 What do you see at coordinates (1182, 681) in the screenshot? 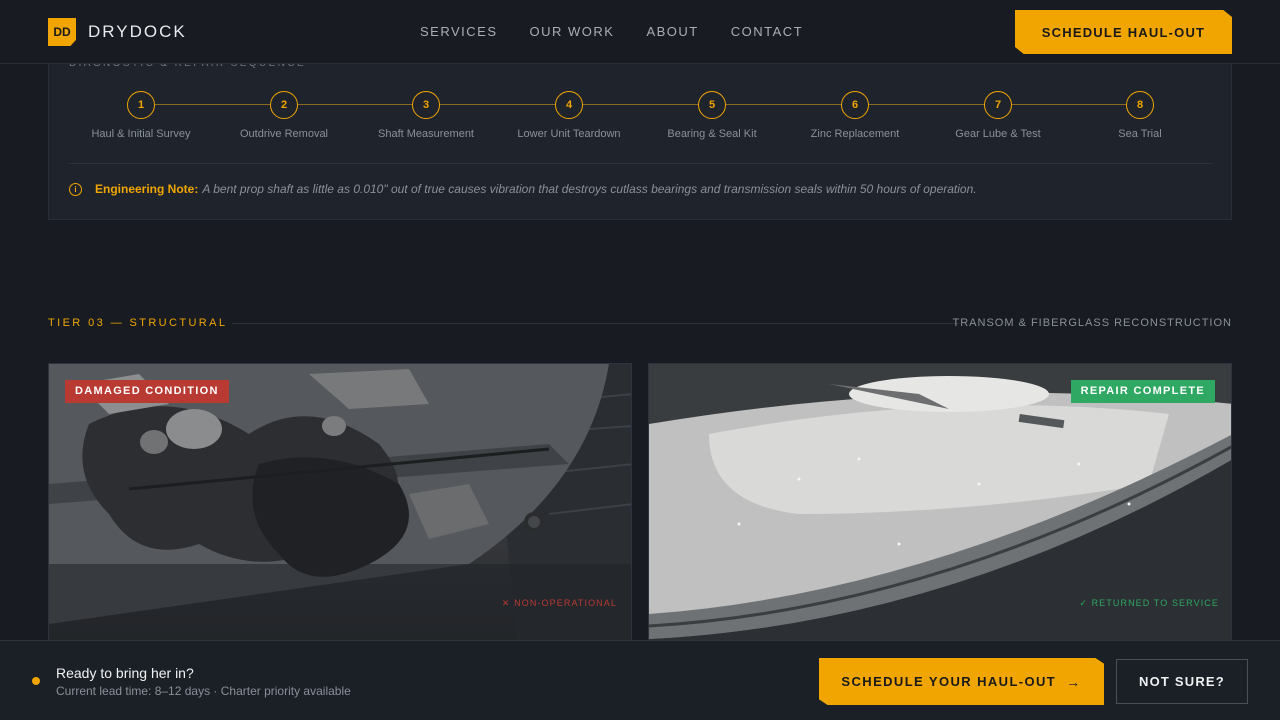
I see `not-sure-button: NOT SURE?` at bounding box center [1182, 681].